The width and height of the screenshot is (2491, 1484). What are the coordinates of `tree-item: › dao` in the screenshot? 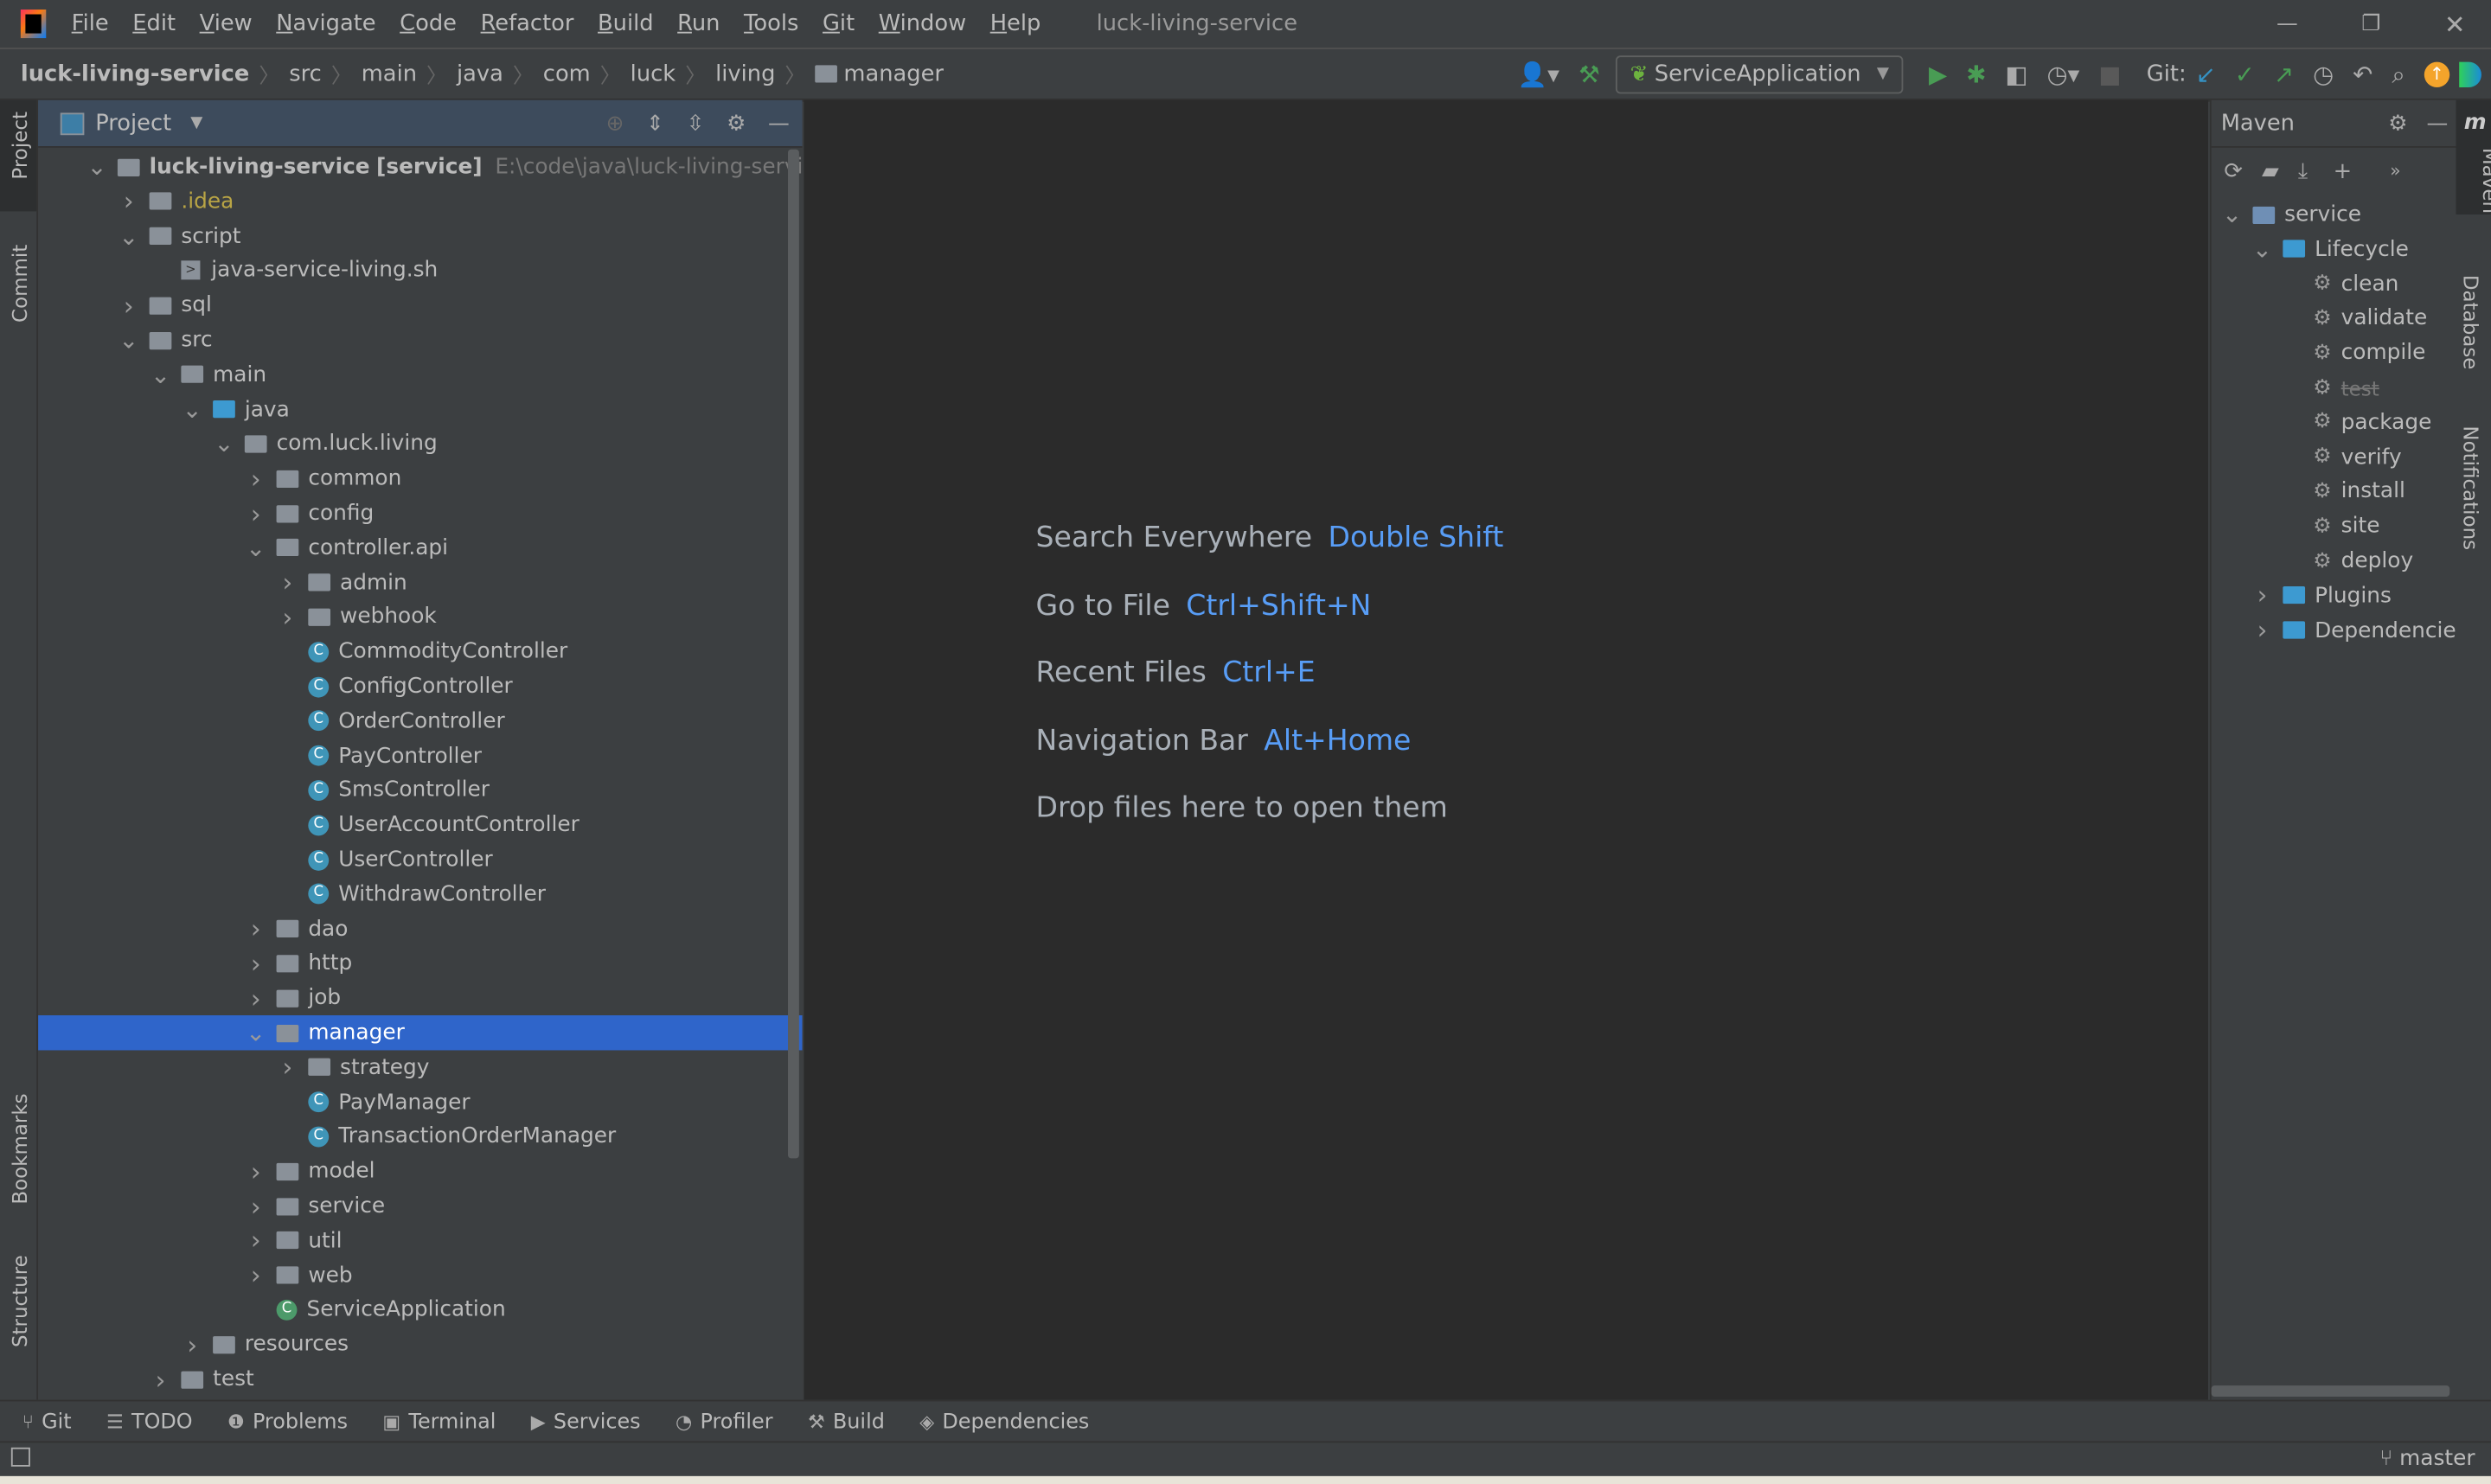 It's located at (420, 929).